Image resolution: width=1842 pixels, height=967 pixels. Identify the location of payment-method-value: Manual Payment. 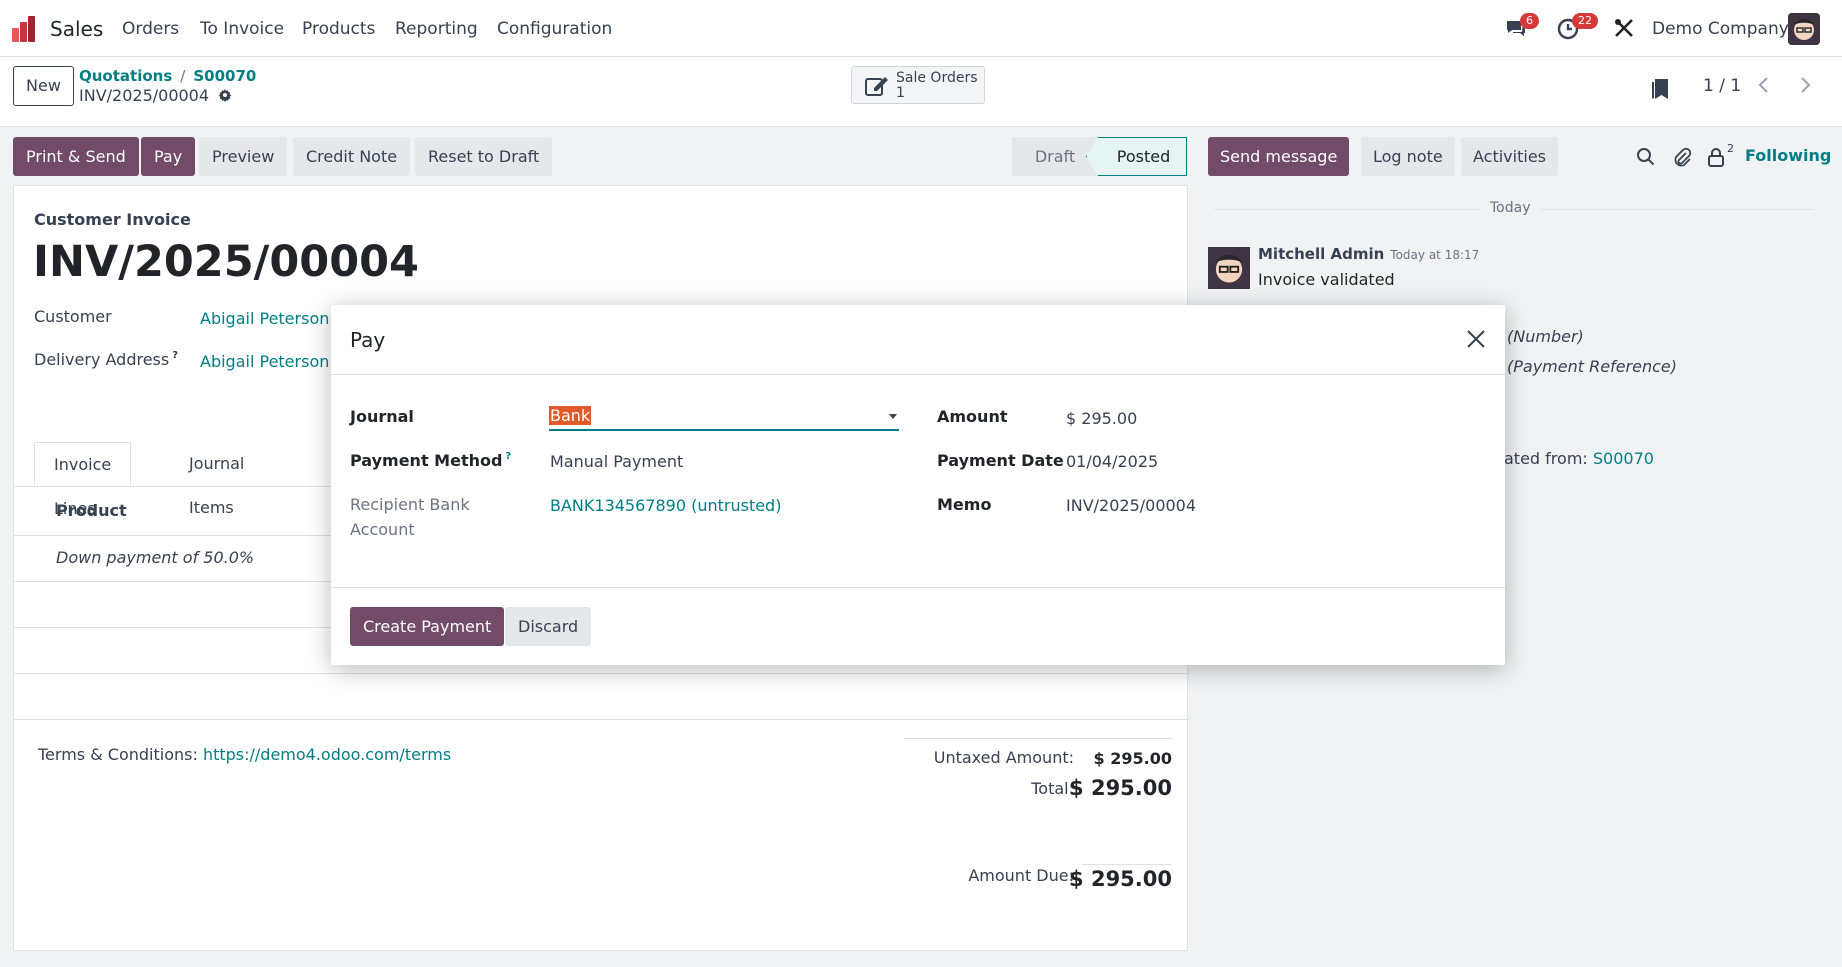
(616, 461).